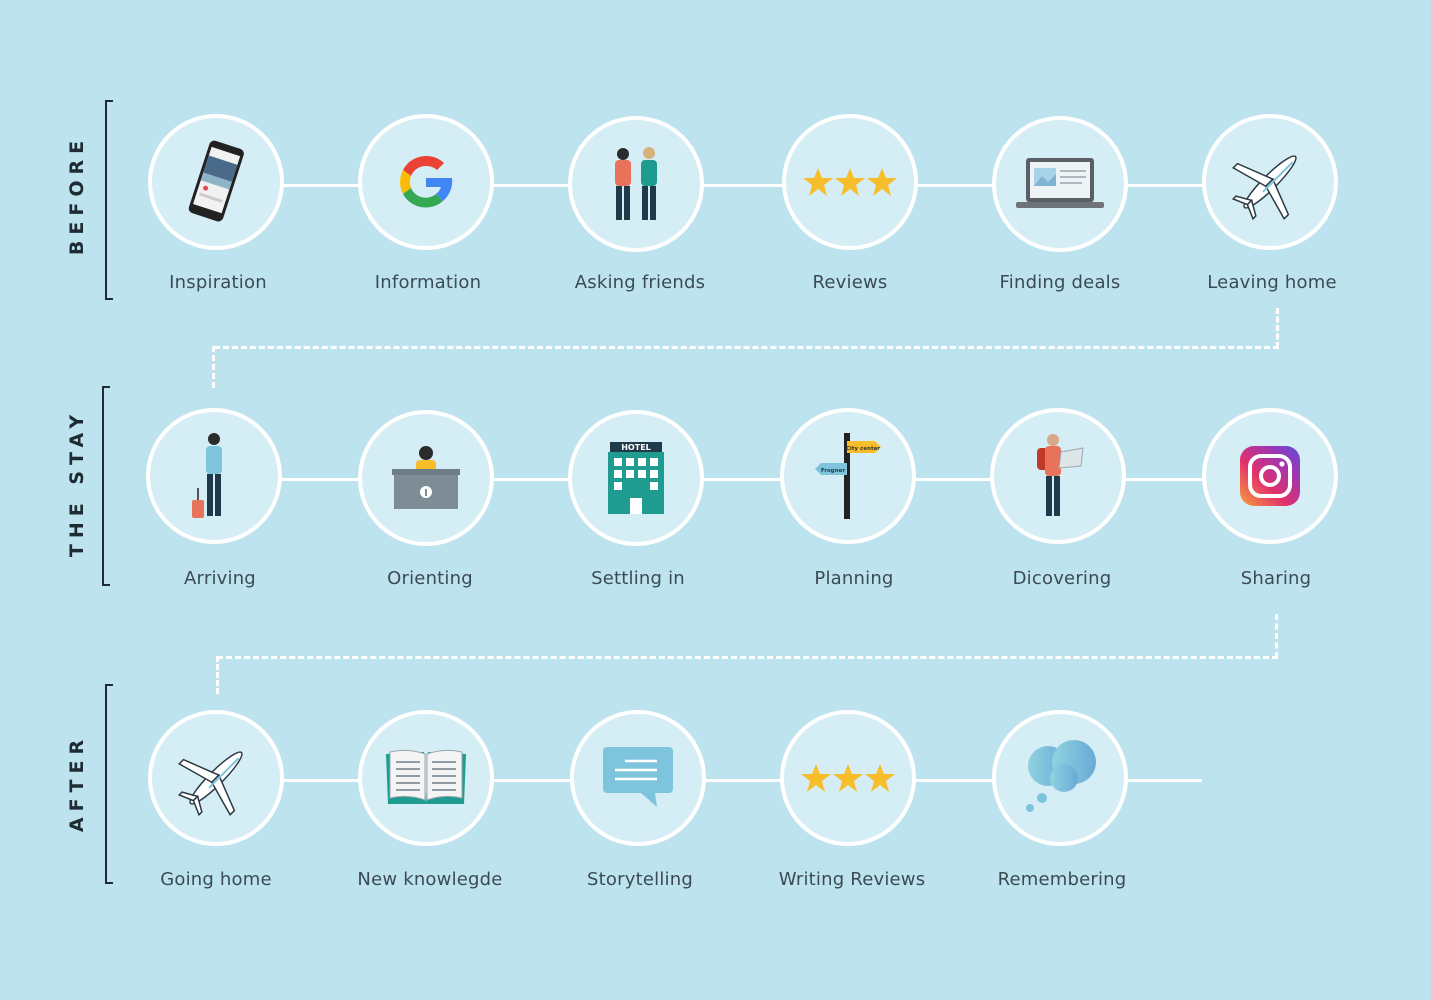 The height and width of the screenshot is (1000, 1431). What do you see at coordinates (1272, 282) in the screenshot?
I see `step-label: Leaving home` at bounding box center [1272, 282].